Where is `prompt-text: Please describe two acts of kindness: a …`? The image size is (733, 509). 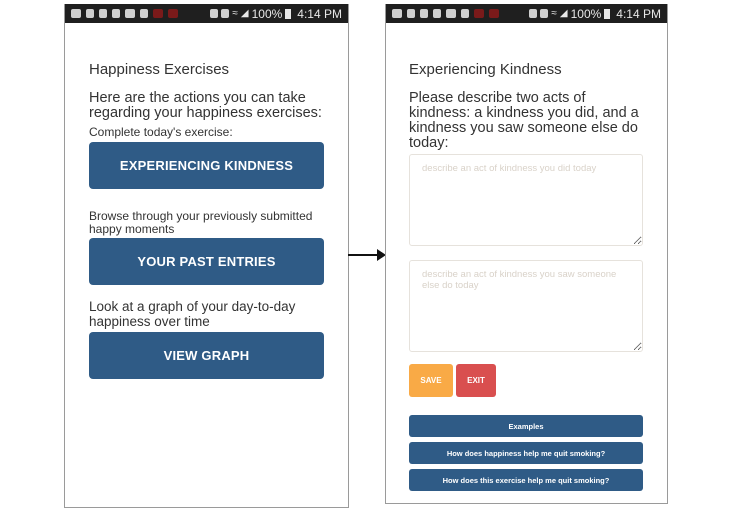
prompt-text: Please describe two acts of kindness: a … is located at coordinates (524, 120).